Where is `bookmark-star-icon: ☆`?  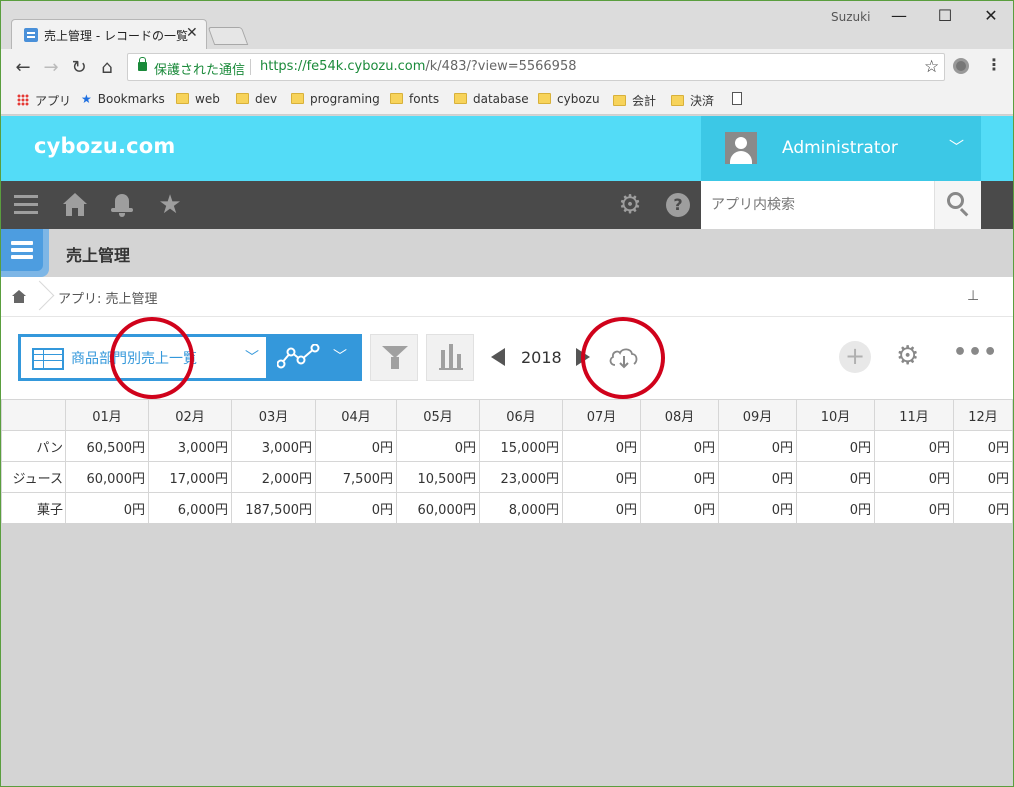 bookmark-star-icon: ☆ is located at coordinates (931, 67).